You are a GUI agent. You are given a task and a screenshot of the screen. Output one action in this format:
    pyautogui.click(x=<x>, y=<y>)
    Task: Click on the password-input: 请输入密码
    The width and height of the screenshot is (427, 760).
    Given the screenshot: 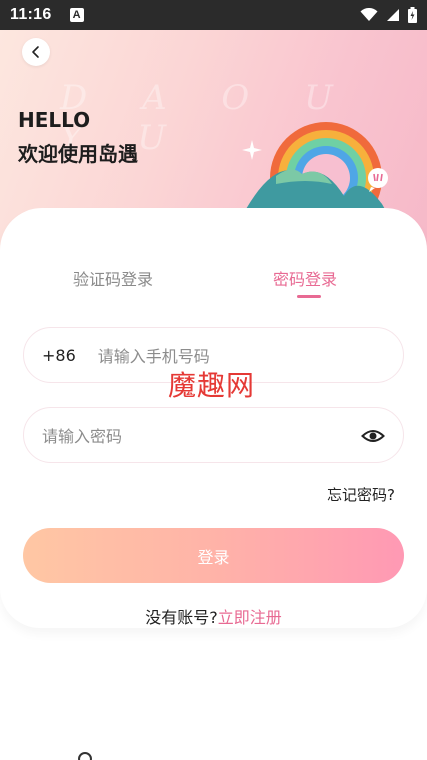 What is the action you would take?
    pyautogui.click(x=82, y=435)
    